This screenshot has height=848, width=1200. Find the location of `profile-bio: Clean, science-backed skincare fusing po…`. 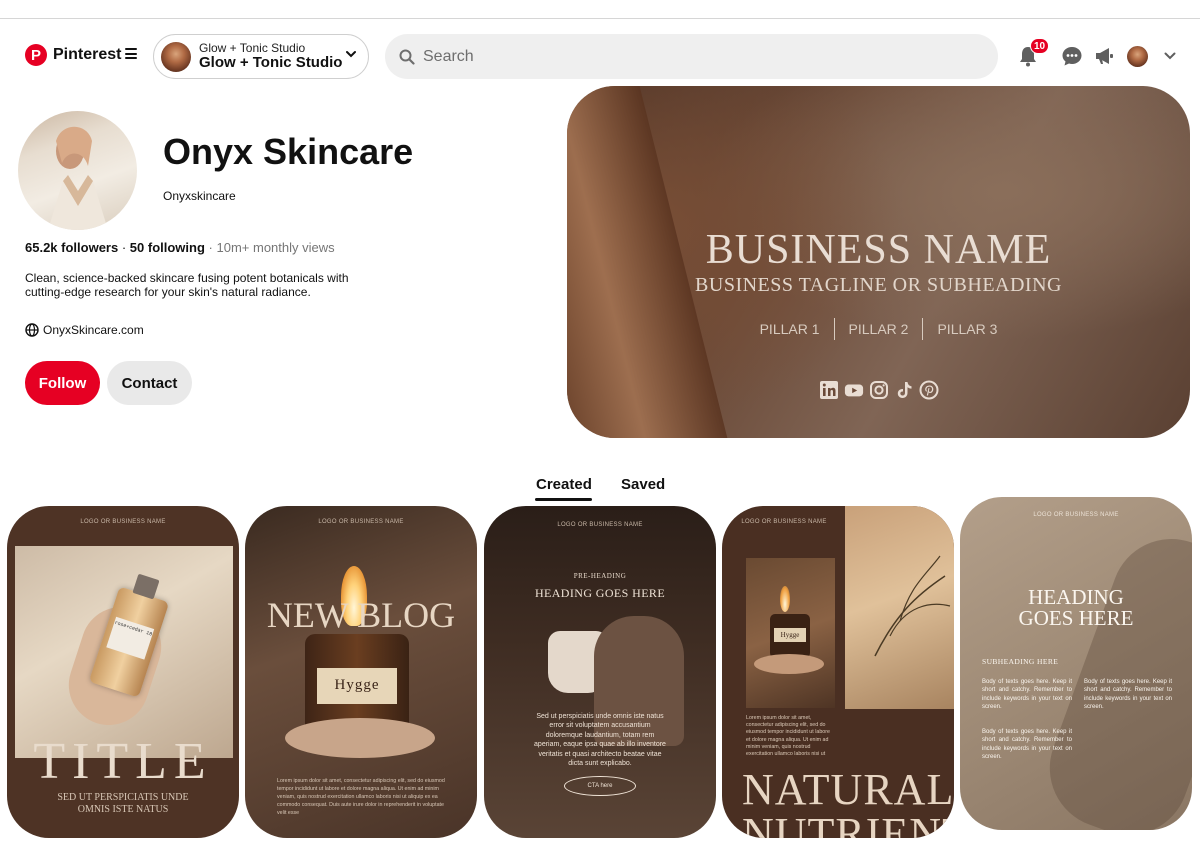

profile-bio: Clean, science-backed skincare fusing po… is located at coordinates (187, 285).